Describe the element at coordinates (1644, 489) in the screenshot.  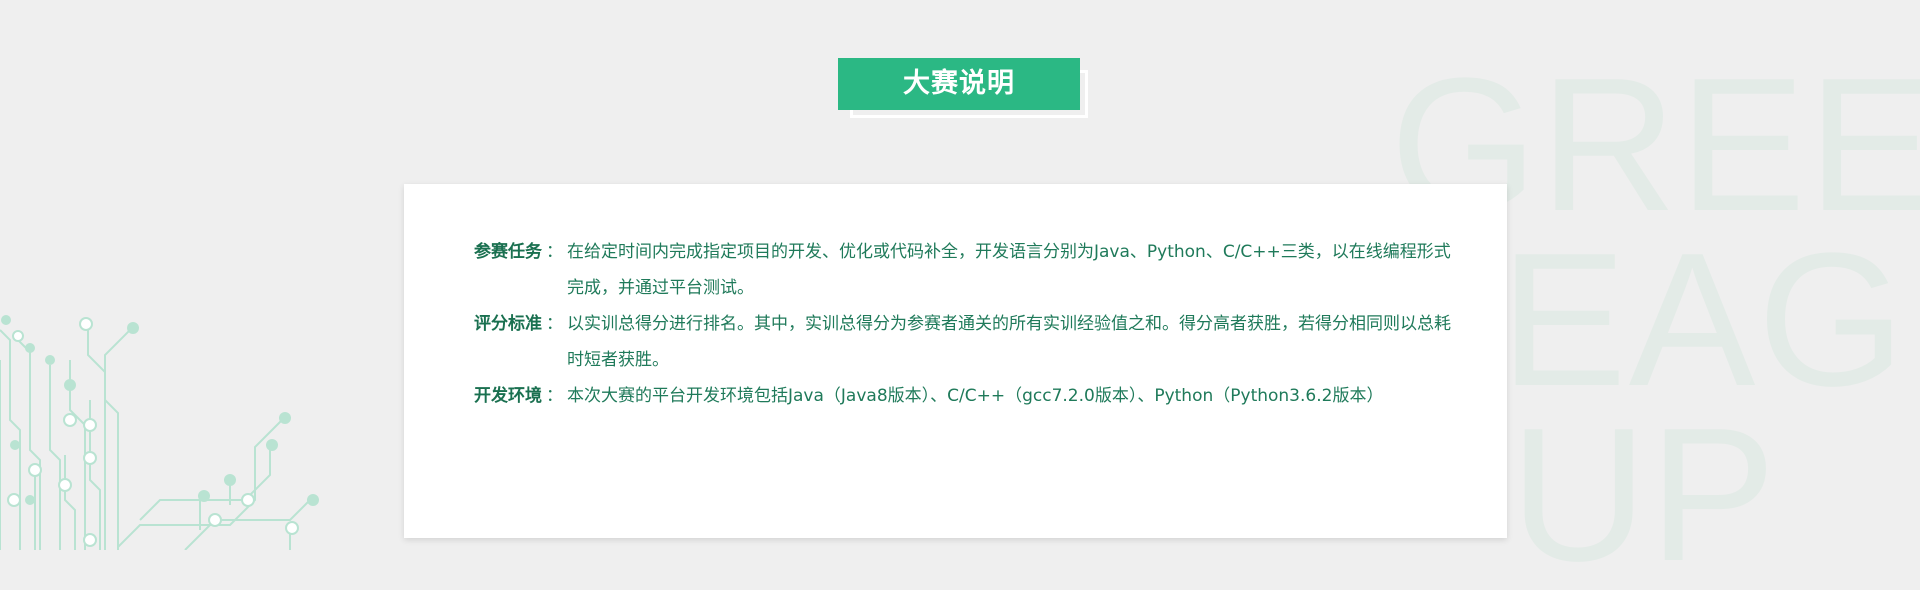
I see `watermark-line-3: UP` at that location.